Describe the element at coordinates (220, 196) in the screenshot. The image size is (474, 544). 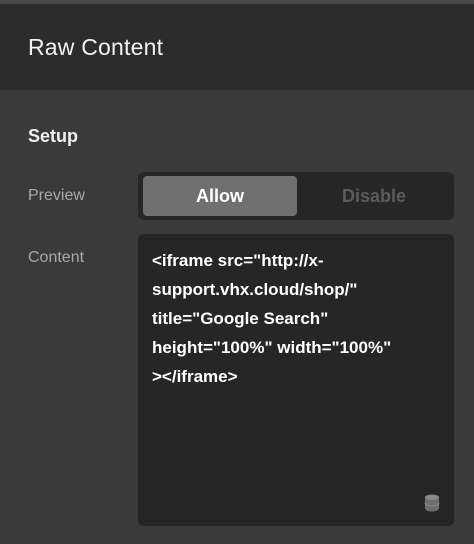
I see `allow-button: Allow` at that location.